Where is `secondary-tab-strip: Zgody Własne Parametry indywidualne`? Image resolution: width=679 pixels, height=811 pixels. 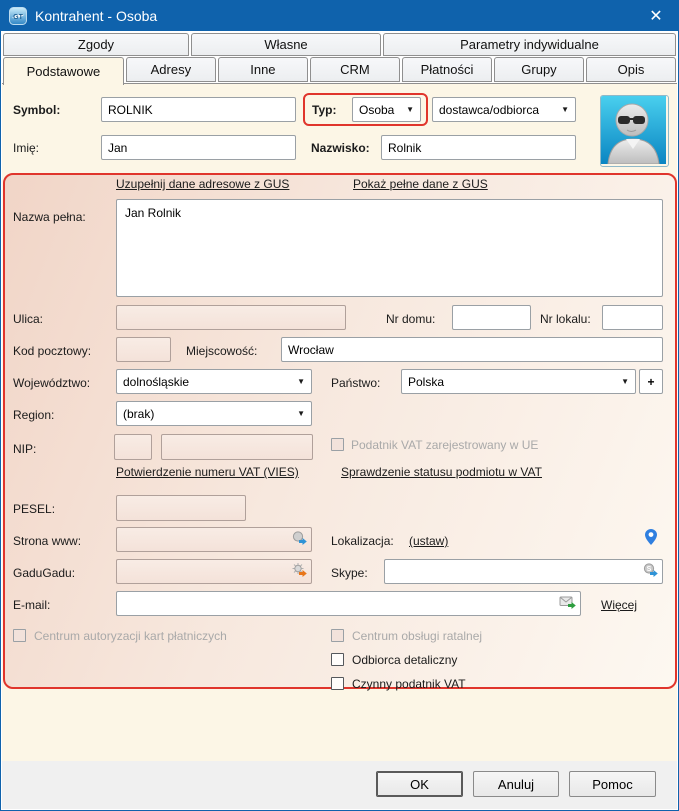 secondary-tab-strip: Zgody Własne Parametry indywidualne is located at coordinates (339, 44).